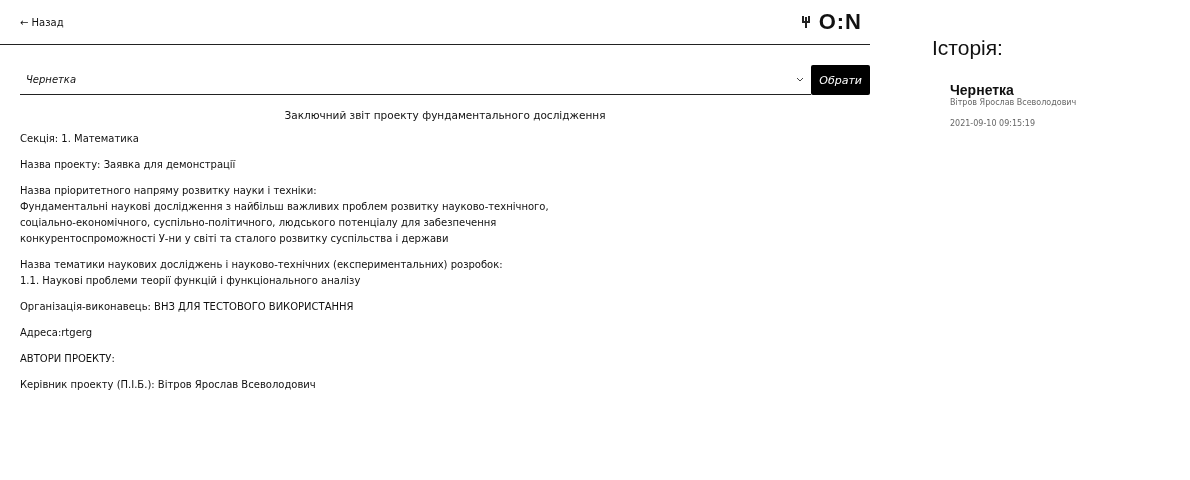 Image resolution: width=1190 pixels, height=480 pixels. I want to click on history-author: Вітров Ярослав Всеволодович, so click(1013, 102).